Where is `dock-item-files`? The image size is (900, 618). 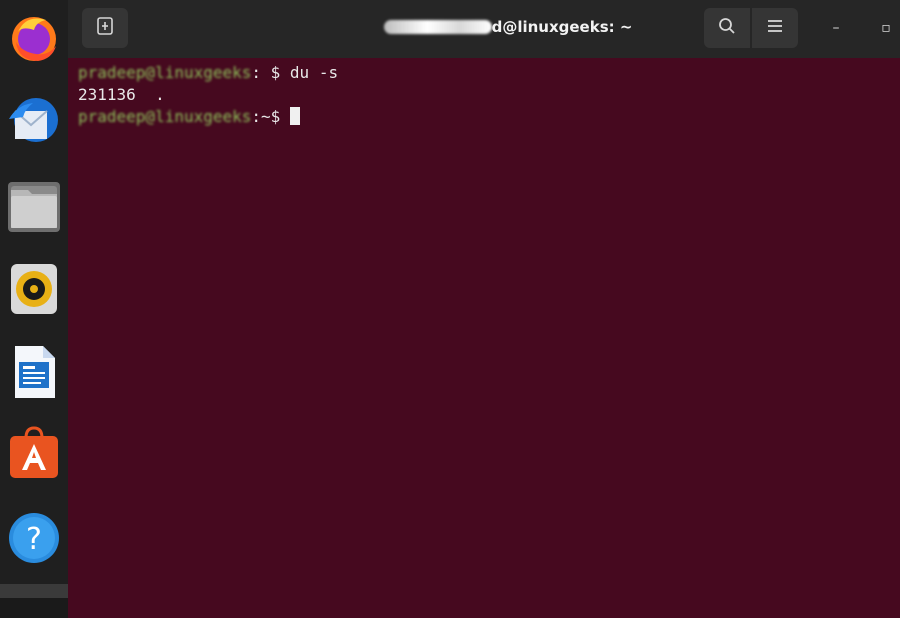
dock-item-files is located at coordinates (34, 208).